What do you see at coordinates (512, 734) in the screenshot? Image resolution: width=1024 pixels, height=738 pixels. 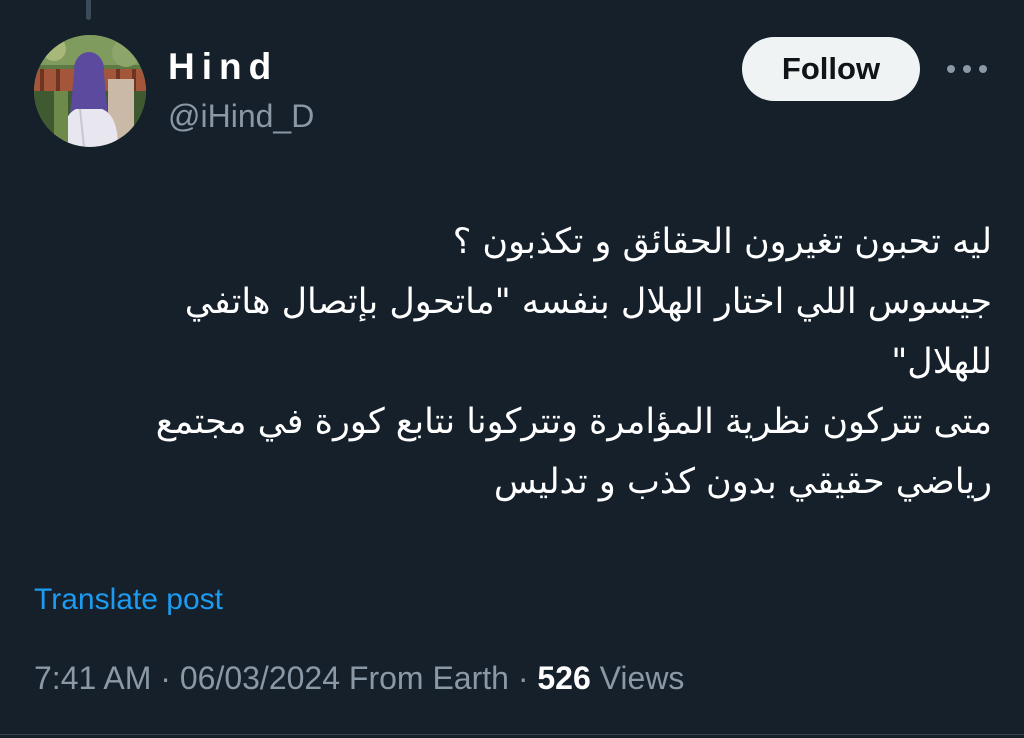 I see `divider` at bounding box center [512, 734].